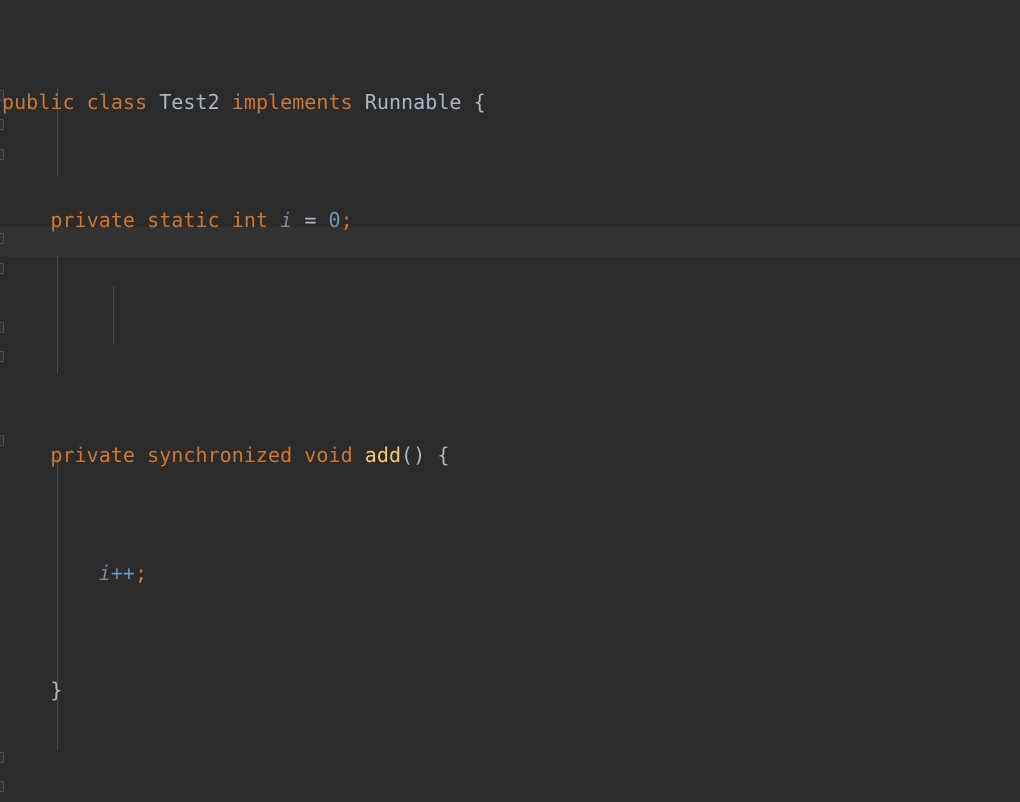  What do you see at coordinates (250, 219) in the screenshot?
I see `token-keyword: int` at bounding box center [250, 219].